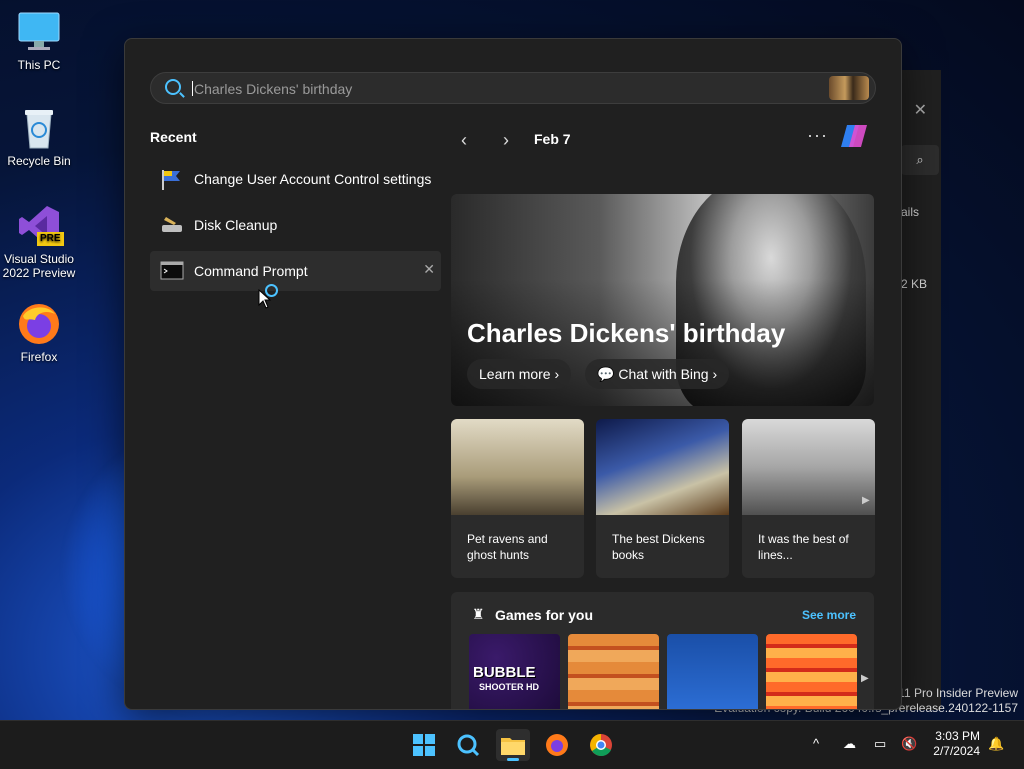 This screenshot has height=769, width=1024. I want to click on game-title-line2: SHOOTER HD, so click(509, 687).